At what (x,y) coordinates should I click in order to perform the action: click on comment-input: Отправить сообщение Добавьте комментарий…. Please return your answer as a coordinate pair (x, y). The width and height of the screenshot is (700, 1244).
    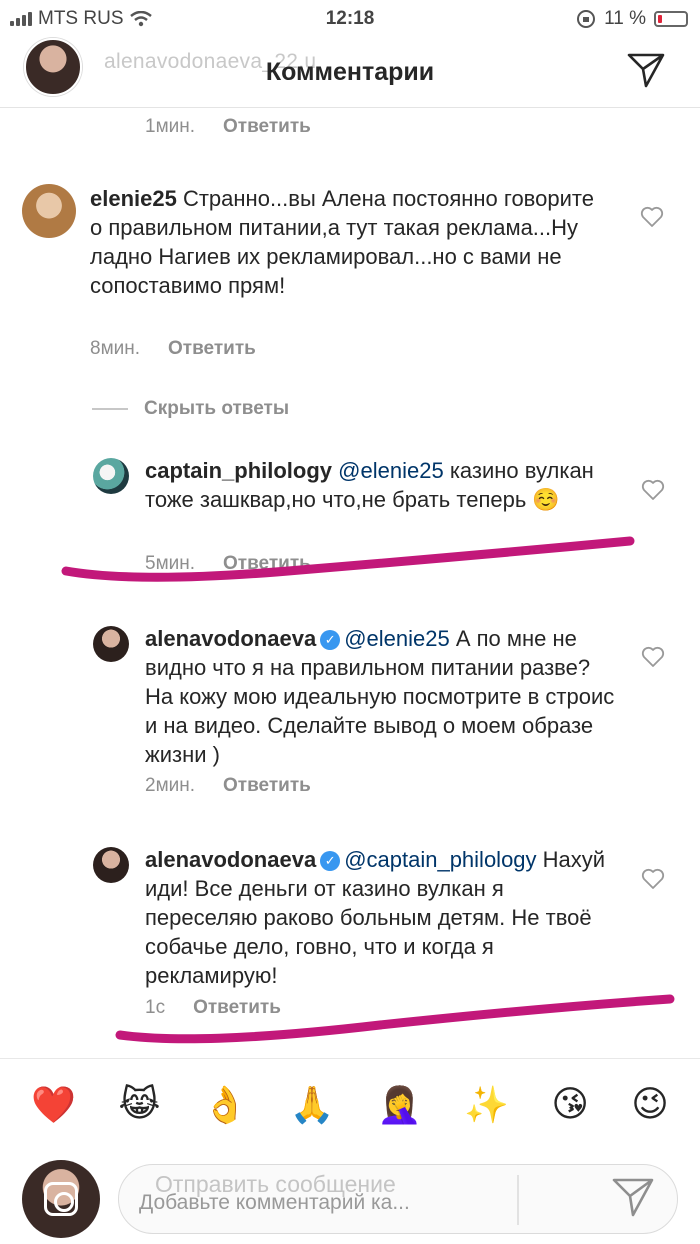
    Looking at the image, I should click on (398, 1199).